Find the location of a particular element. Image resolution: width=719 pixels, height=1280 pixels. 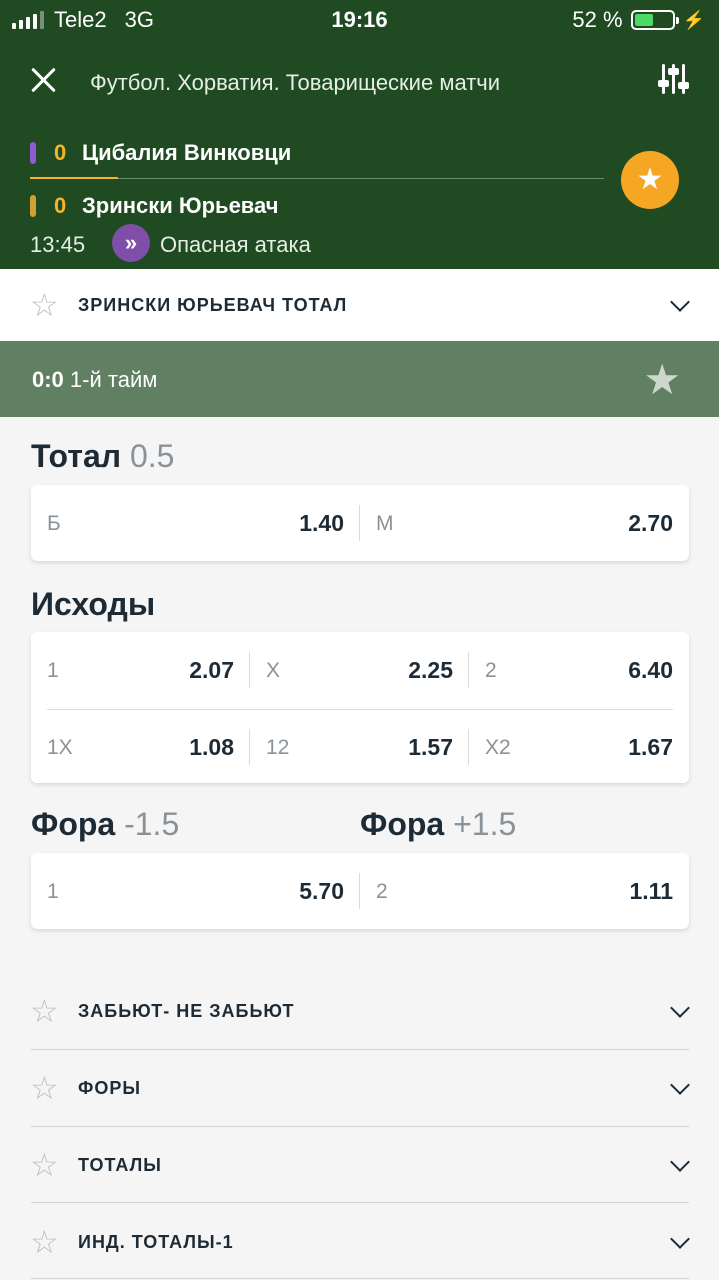

market-param: -1.5 is located at coordinates (152, 824).